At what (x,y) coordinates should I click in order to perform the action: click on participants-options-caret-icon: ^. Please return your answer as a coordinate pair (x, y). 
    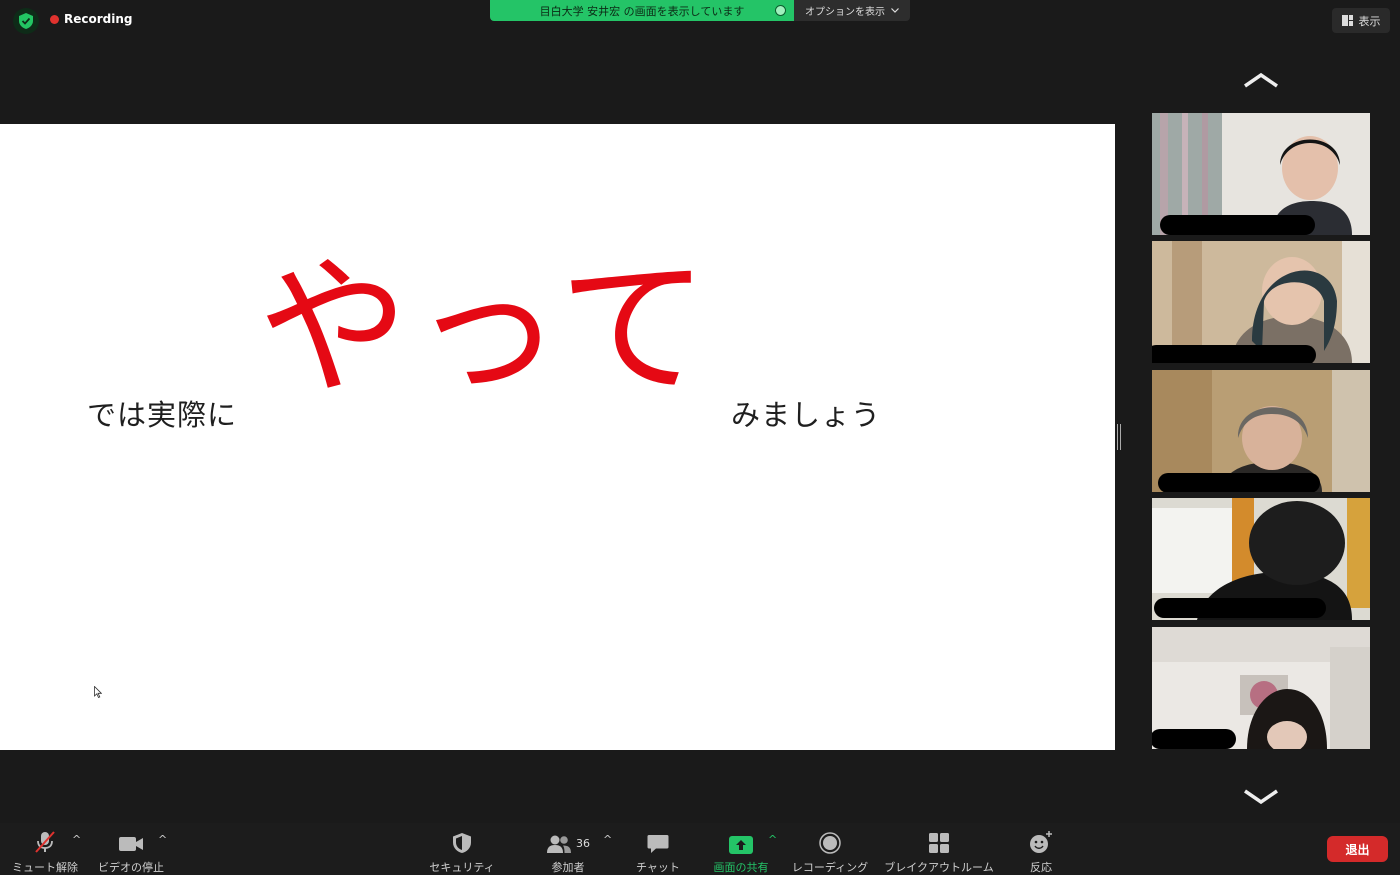
    Looking at the image, I should click on (607, 839).